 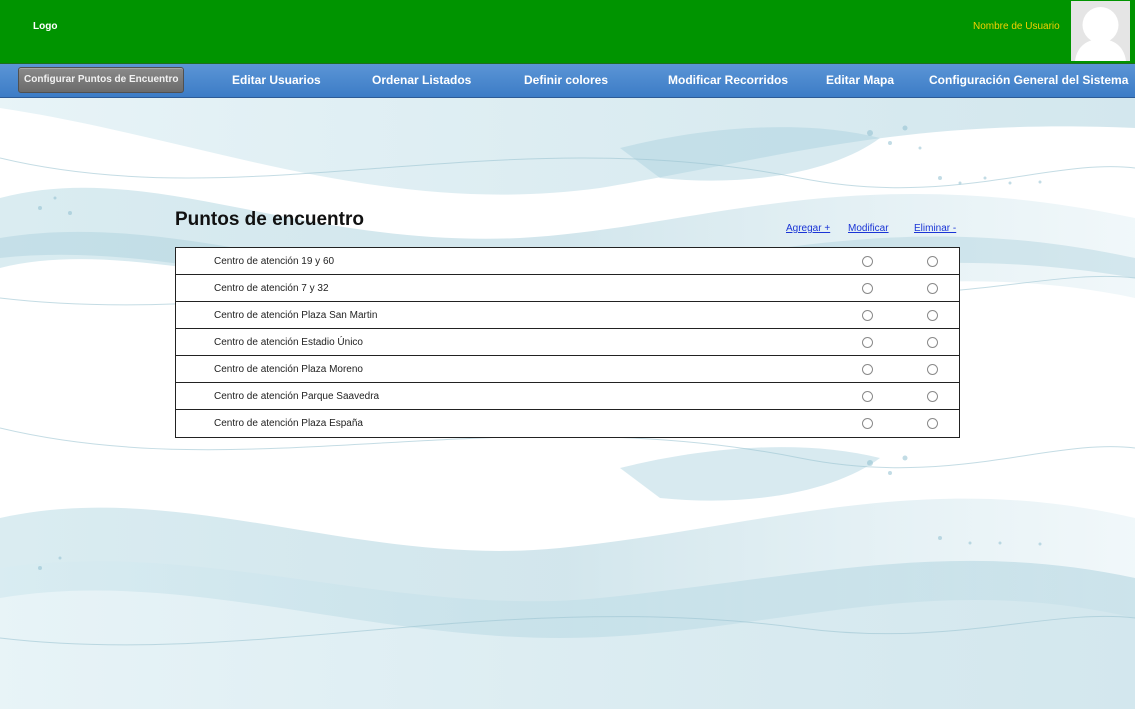 What do you see at coordinates (297, 396) in the screenshot?
I see `row-label: Centro de atención Parque Saavedra` at bounding box center [297, 396].